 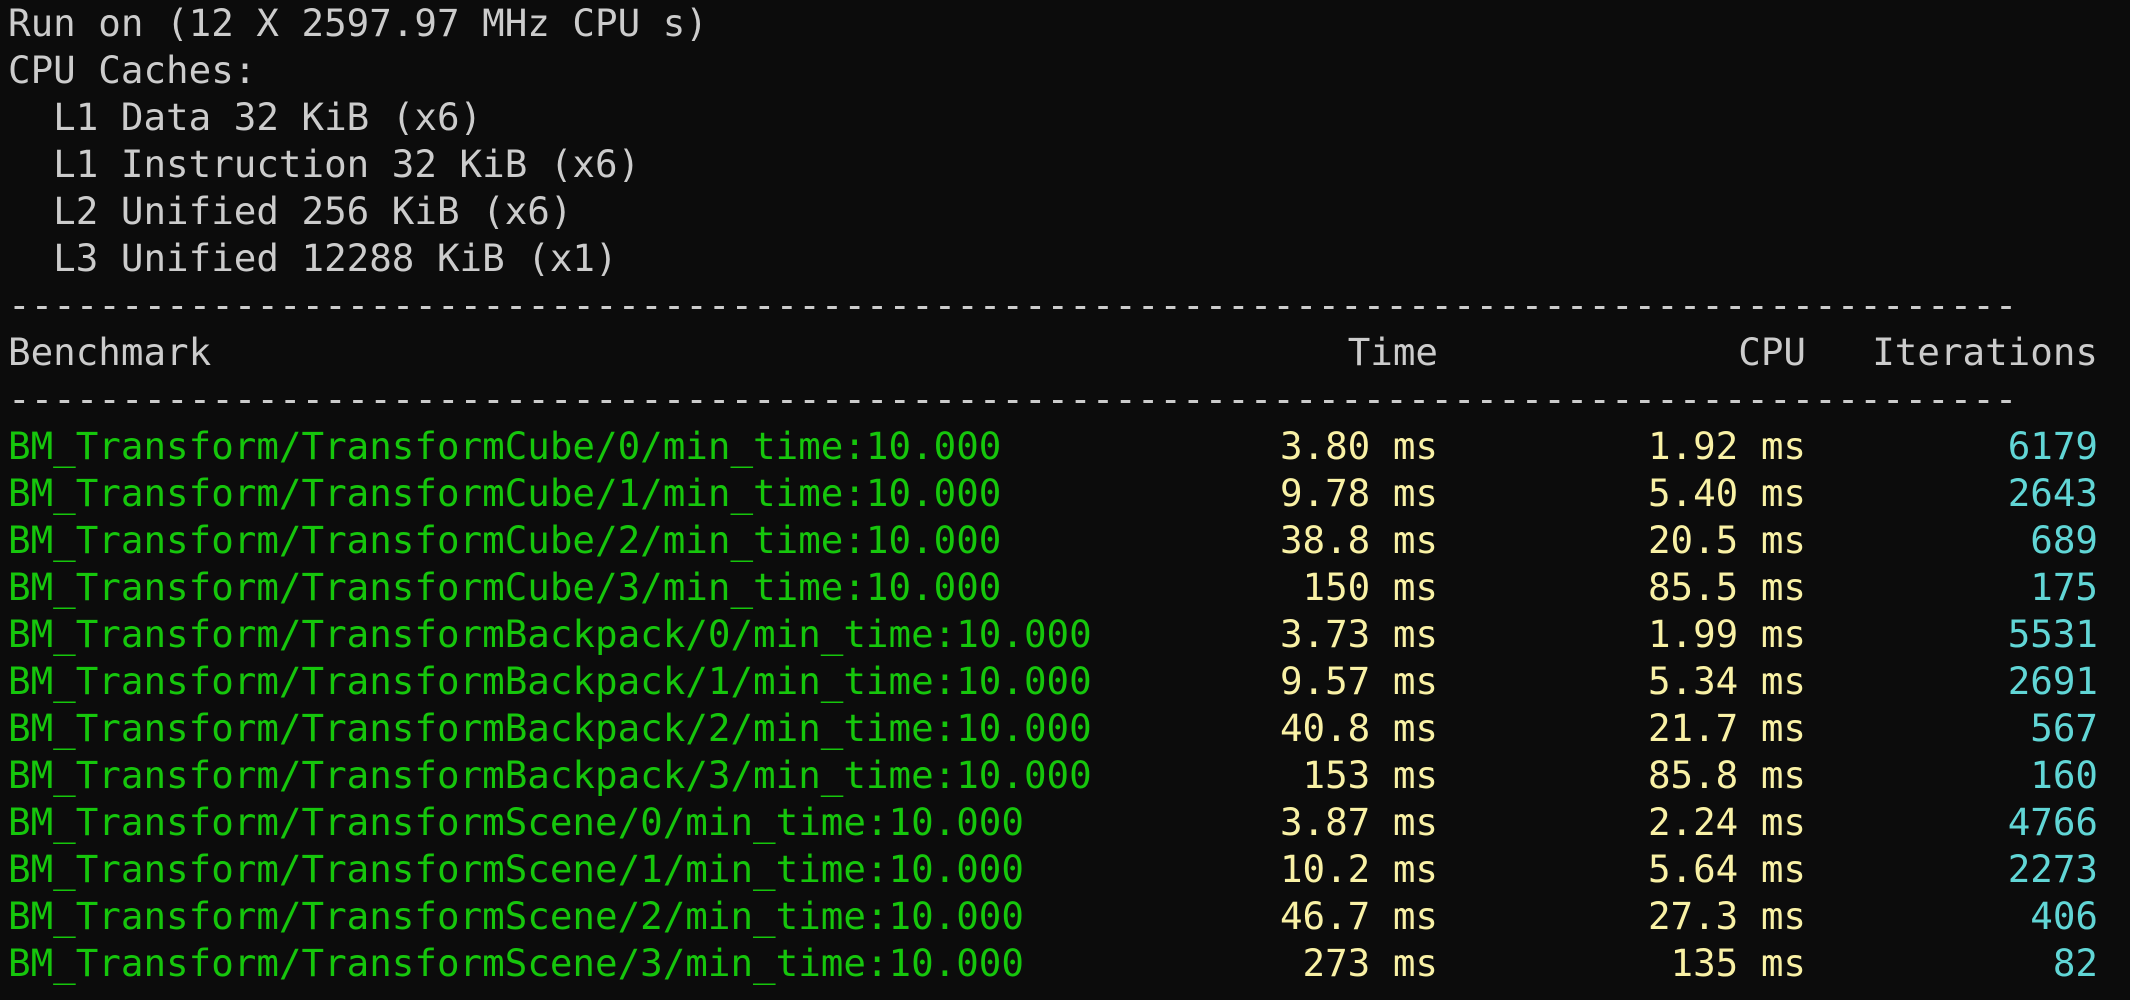 What do you see at coordinates (1053, 164) in the screenshot?
I see `cache-line-l1-instruction: L1 Instruction 32 KiB (x6)` at bounding box center [1053, 164].